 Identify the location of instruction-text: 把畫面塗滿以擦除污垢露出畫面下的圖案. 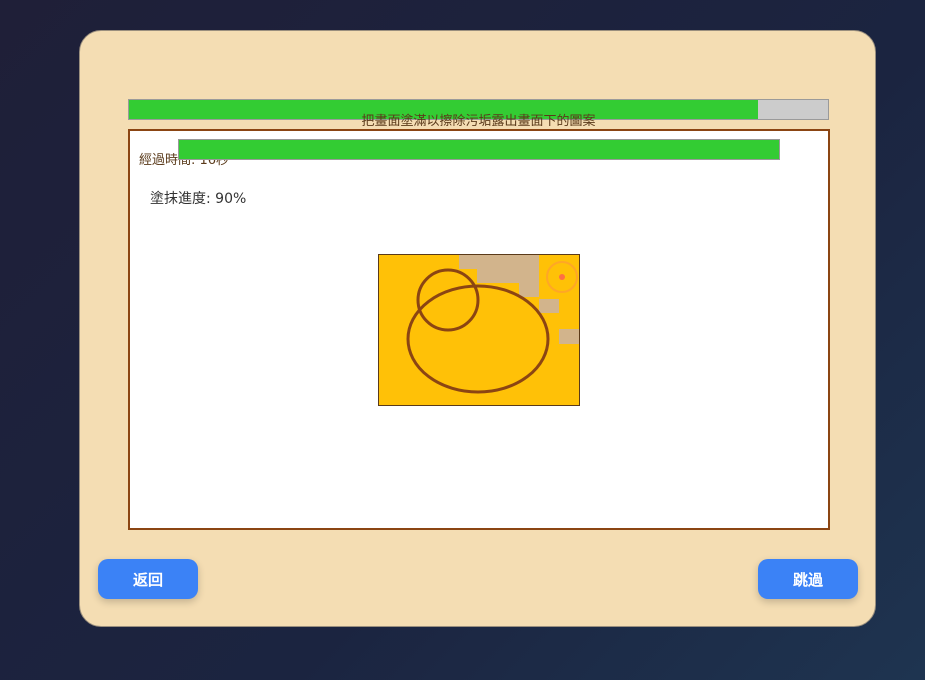
(478, 120).